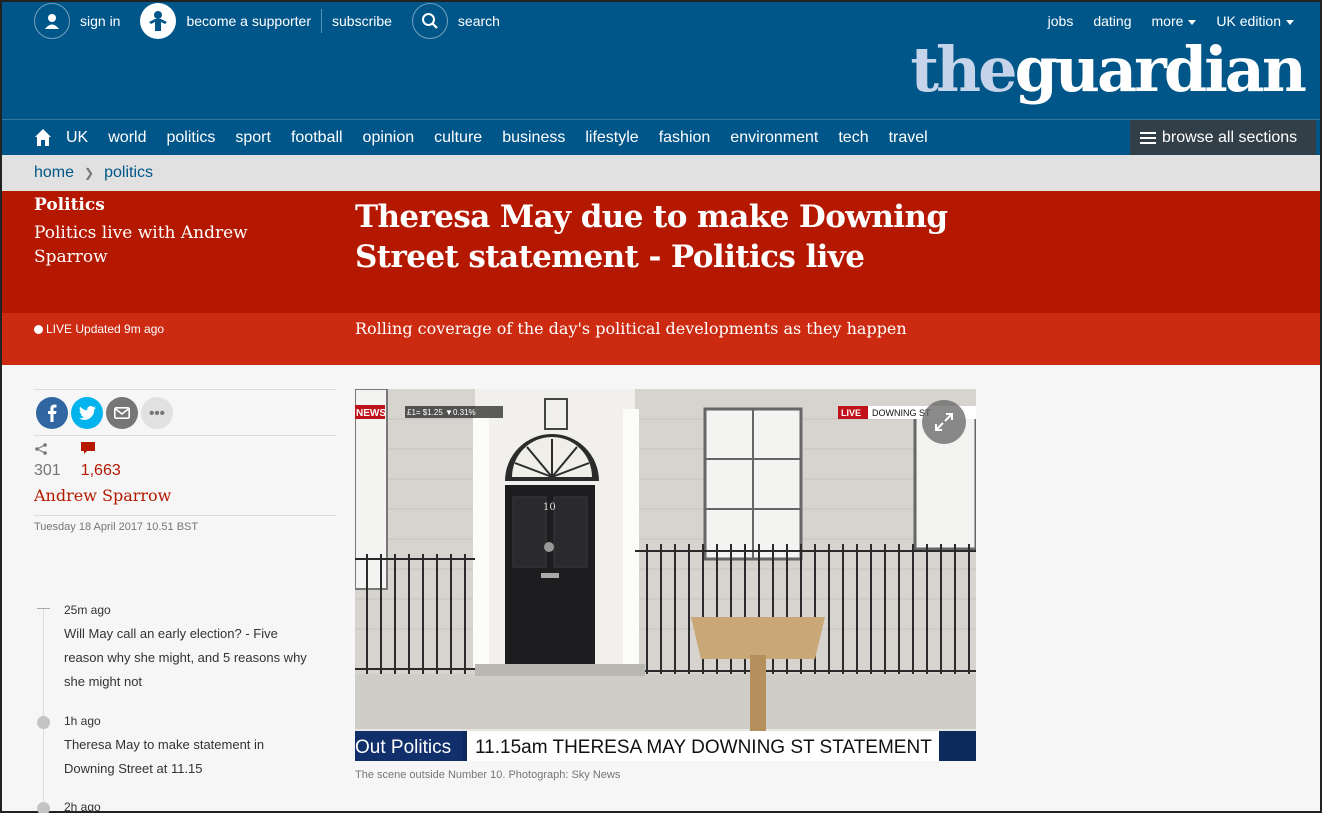 The height and width of the screenshot is (813, 1322). What do you see at coordinates (963, 69) in the screenshot?
I see `logo-the: the` at bounding box center [963, 69].